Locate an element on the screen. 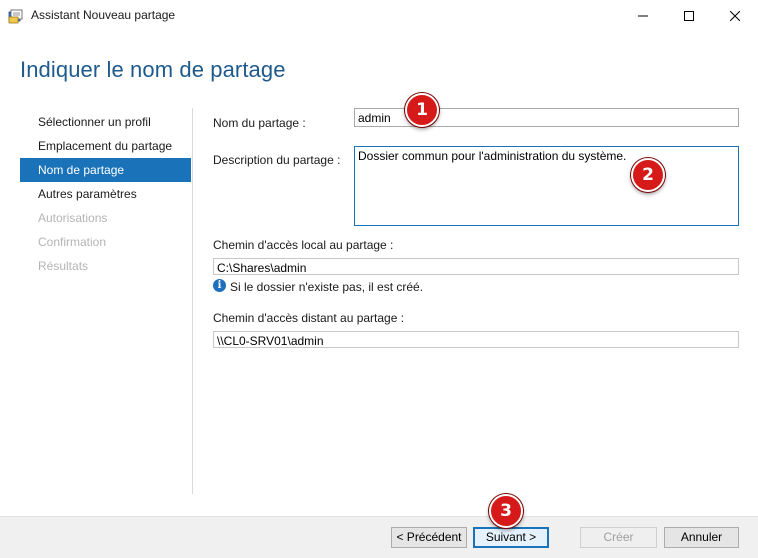  nav-item-confirmation: Confirmation is located at coordinates (72, 242).